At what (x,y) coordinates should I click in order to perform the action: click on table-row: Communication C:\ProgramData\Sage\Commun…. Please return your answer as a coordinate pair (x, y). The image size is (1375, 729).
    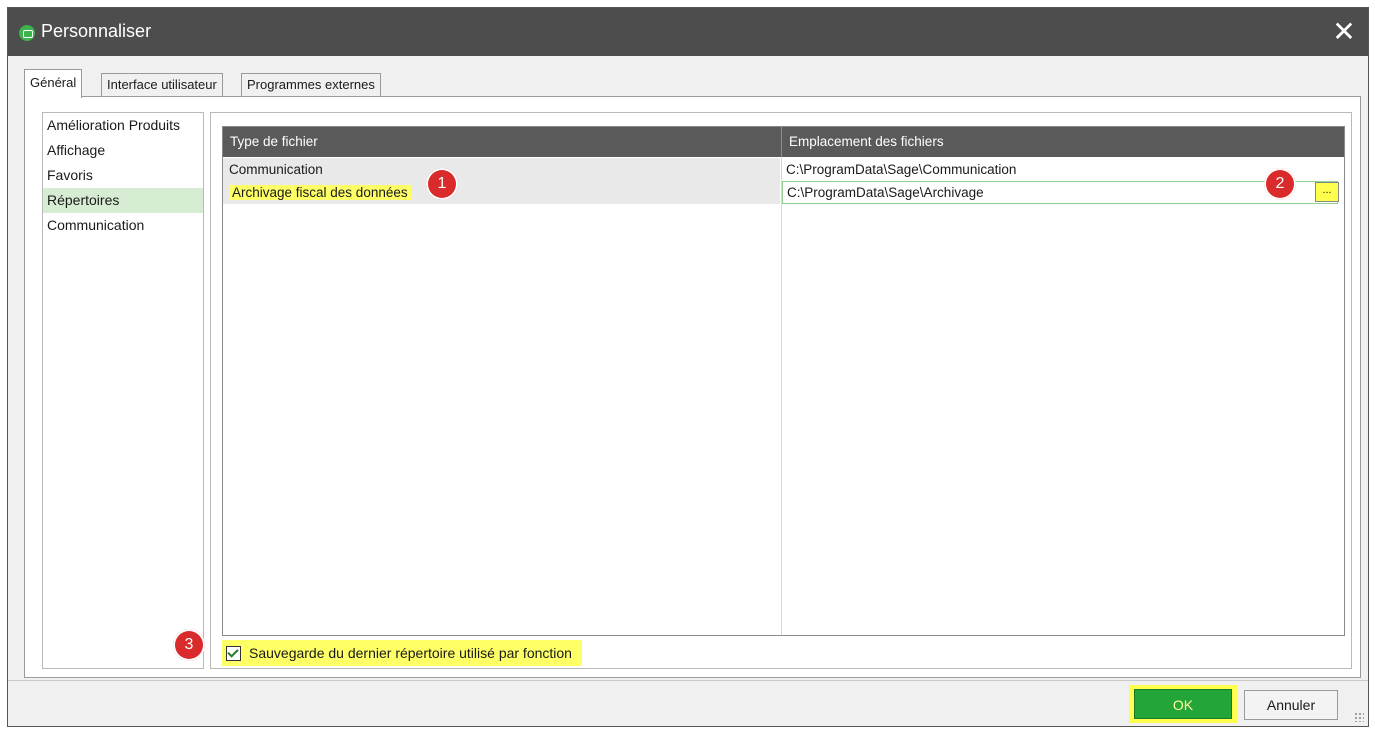
    Looking at the image, I should click on (783, 169).